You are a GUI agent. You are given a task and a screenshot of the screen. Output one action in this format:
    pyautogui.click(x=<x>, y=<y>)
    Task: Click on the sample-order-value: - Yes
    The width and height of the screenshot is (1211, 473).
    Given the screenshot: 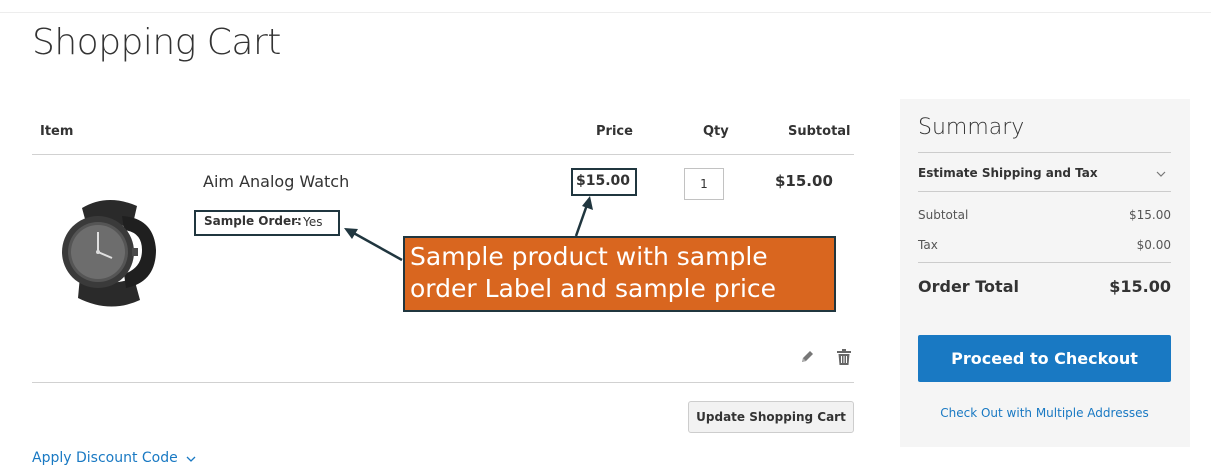 What is the action you would take?
    pyautogui.click(x=309, y=222)
    